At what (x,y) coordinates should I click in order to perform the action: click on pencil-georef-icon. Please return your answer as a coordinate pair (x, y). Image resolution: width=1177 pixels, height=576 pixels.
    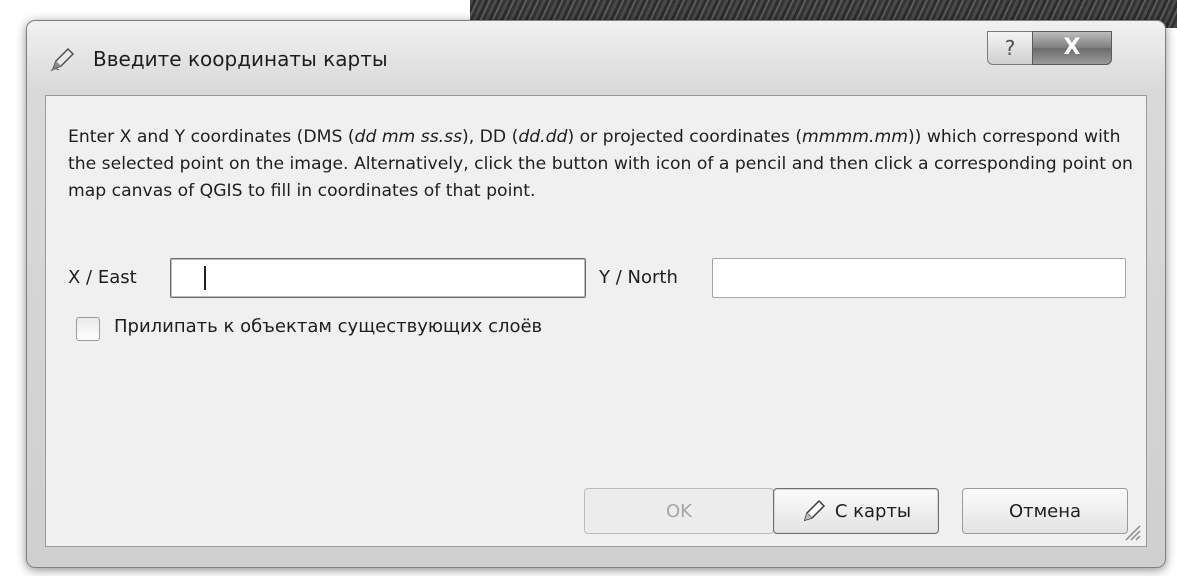
    Looking at the image, I should click on (62, 60).